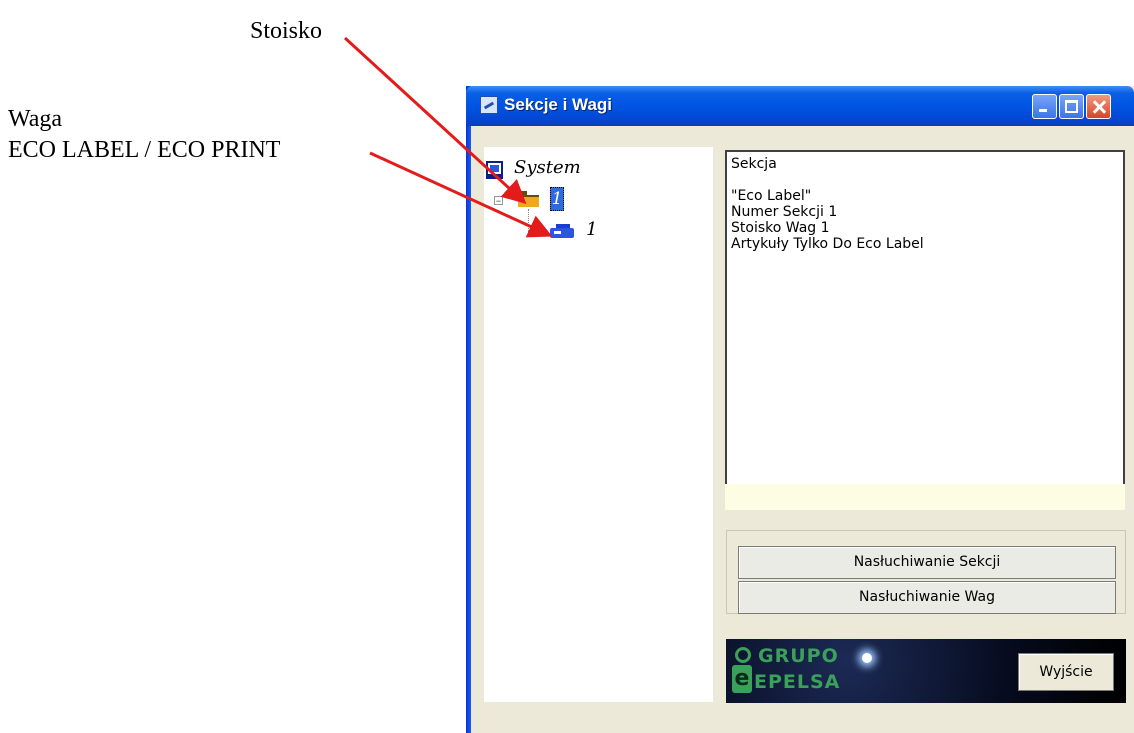 Image resolution: width=1134 pixels, height=733 pixels. What do you see at coordinates (784, 212) in the screenshot?
I see `info-line: Numer Sekcji 1` at bounding box center [784, 212].